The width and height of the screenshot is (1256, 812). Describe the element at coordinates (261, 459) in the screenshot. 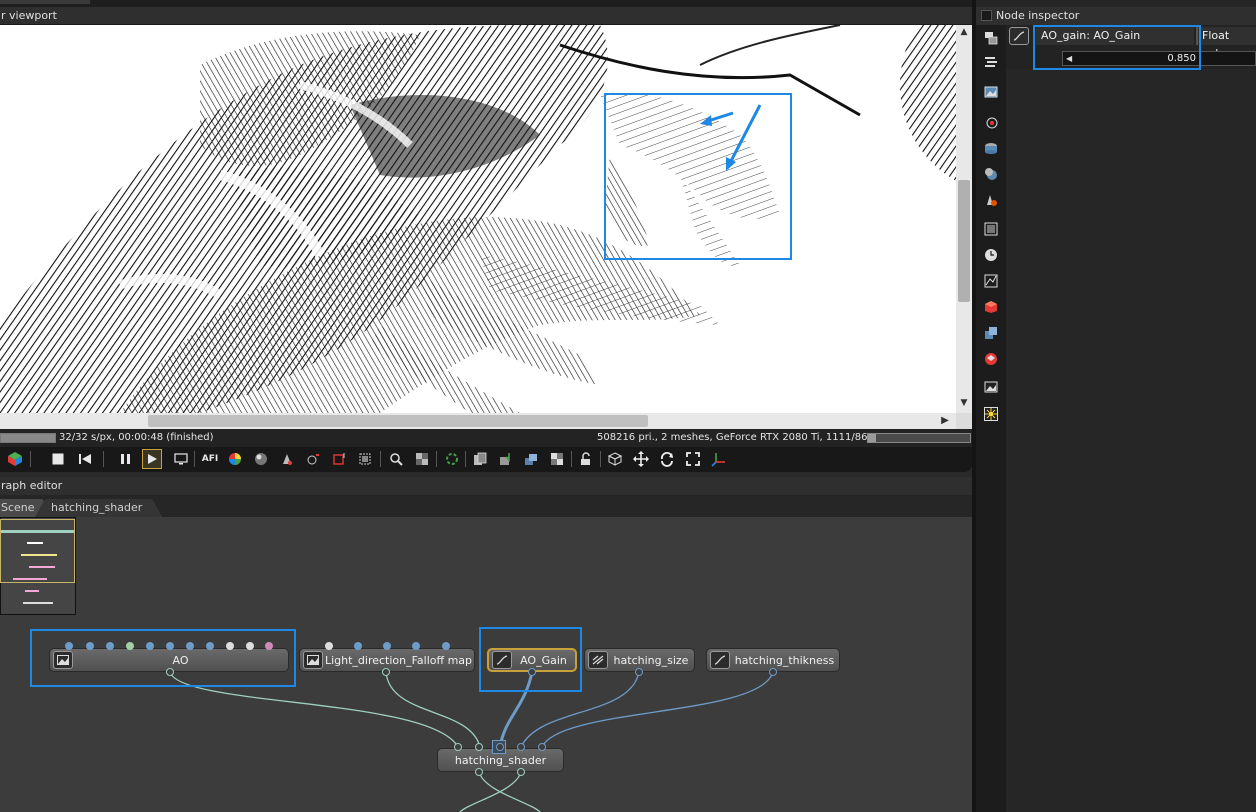

I see `sphere-icon` at that location.